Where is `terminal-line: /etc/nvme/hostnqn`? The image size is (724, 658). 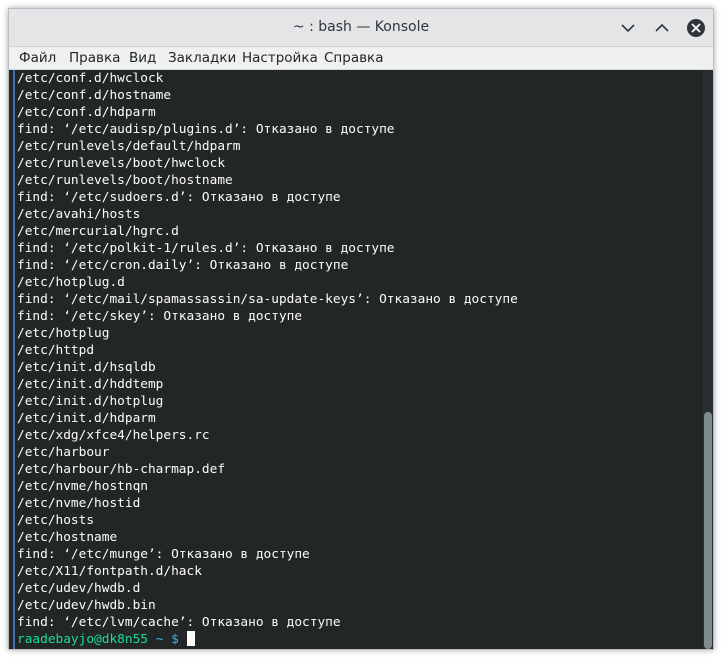
terminal-line: /etc/nvme/hostnqn is located at coordinates (82, 486).